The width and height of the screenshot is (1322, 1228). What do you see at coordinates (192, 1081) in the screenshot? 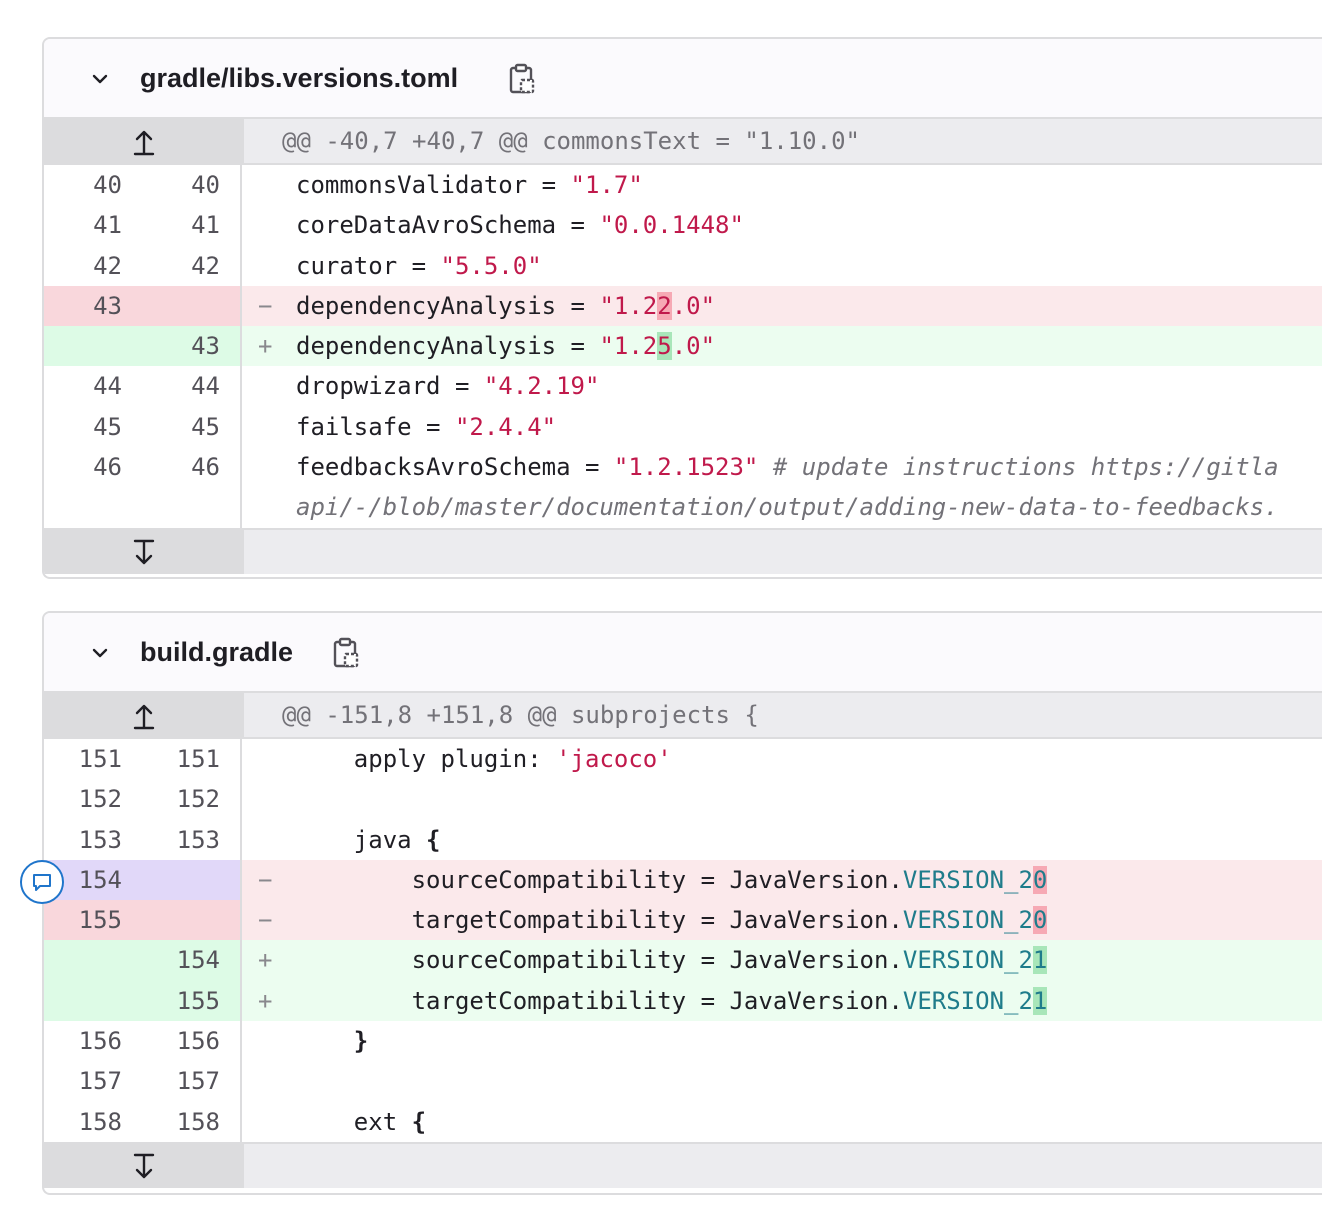
I see `new-line-number: 157` at bounding box center [192, 1081].